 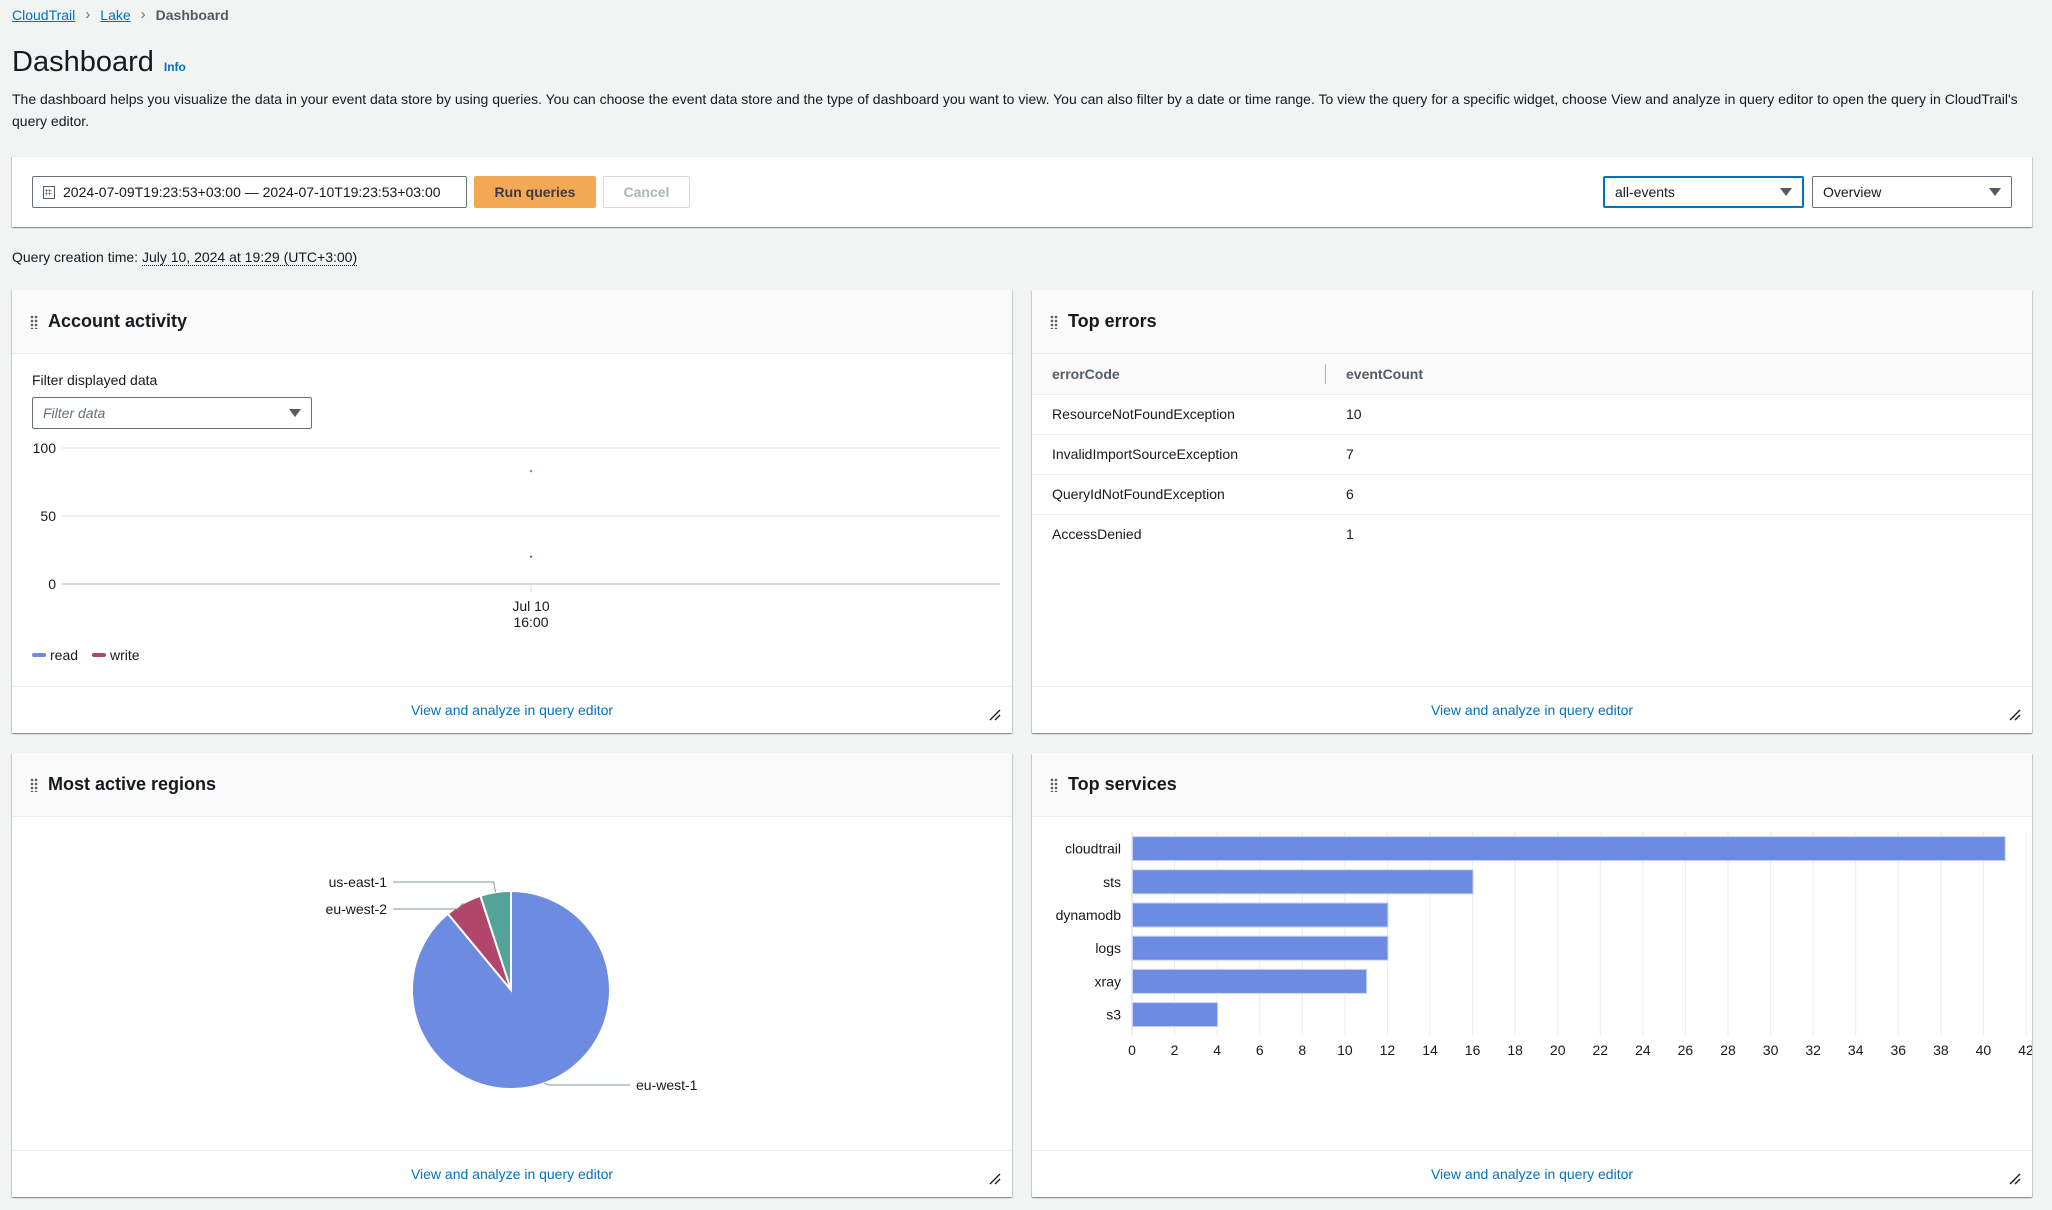 I want to click on table-row: QueryIdNotFoundException 6, so click(x=1532, y=494).